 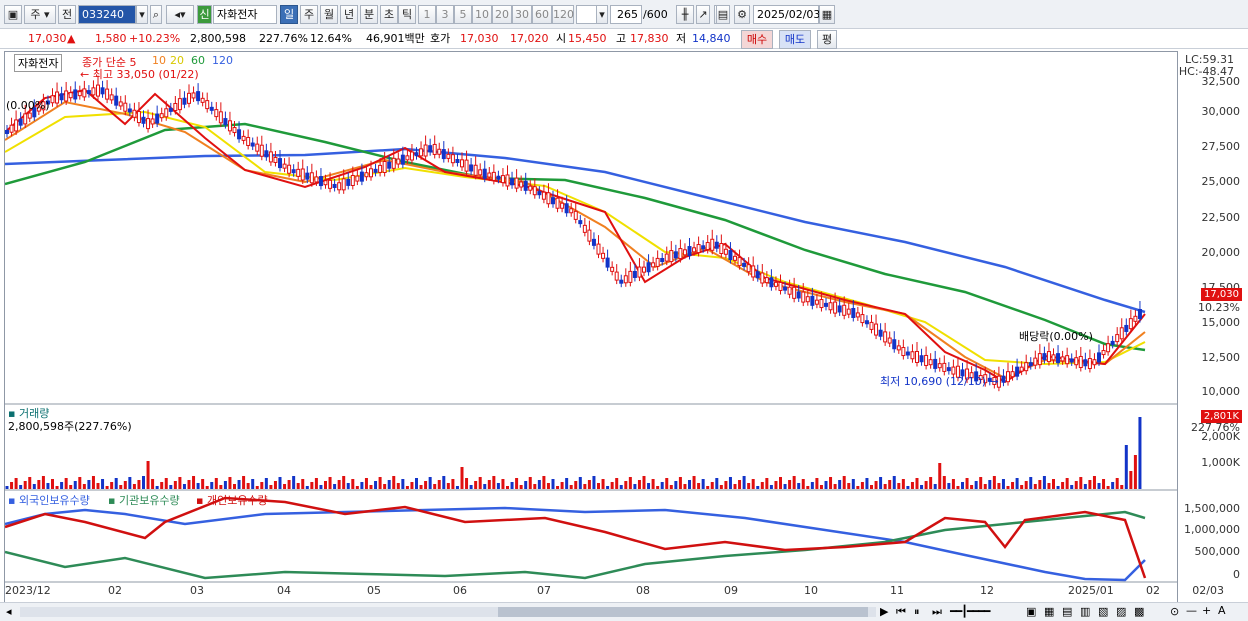 I want to click on tab-year: 년, so click(x=349, y=14).